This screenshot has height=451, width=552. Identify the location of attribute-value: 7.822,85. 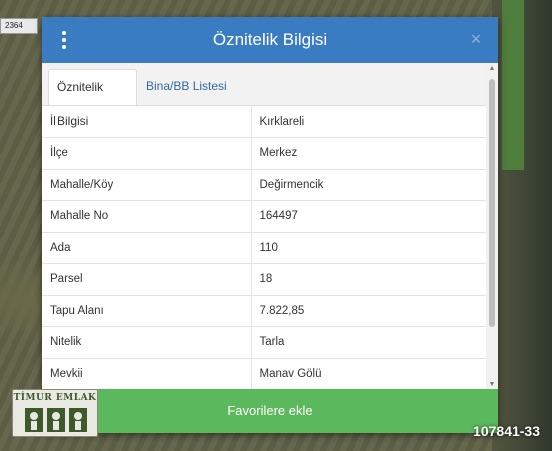
(368, 311).